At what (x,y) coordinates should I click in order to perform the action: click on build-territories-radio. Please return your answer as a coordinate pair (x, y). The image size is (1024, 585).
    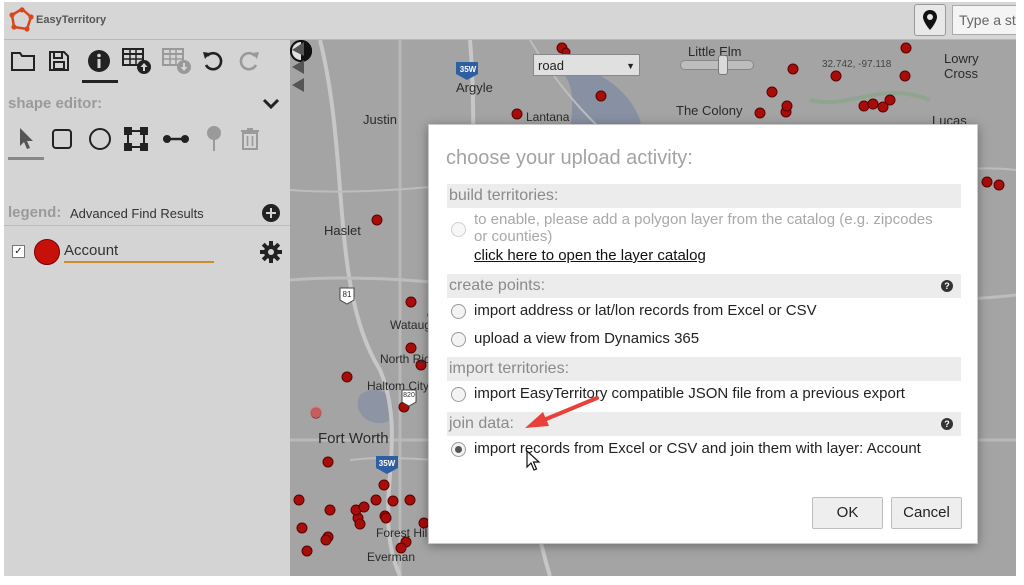
    Looking at the image, I should click on (458, 229).